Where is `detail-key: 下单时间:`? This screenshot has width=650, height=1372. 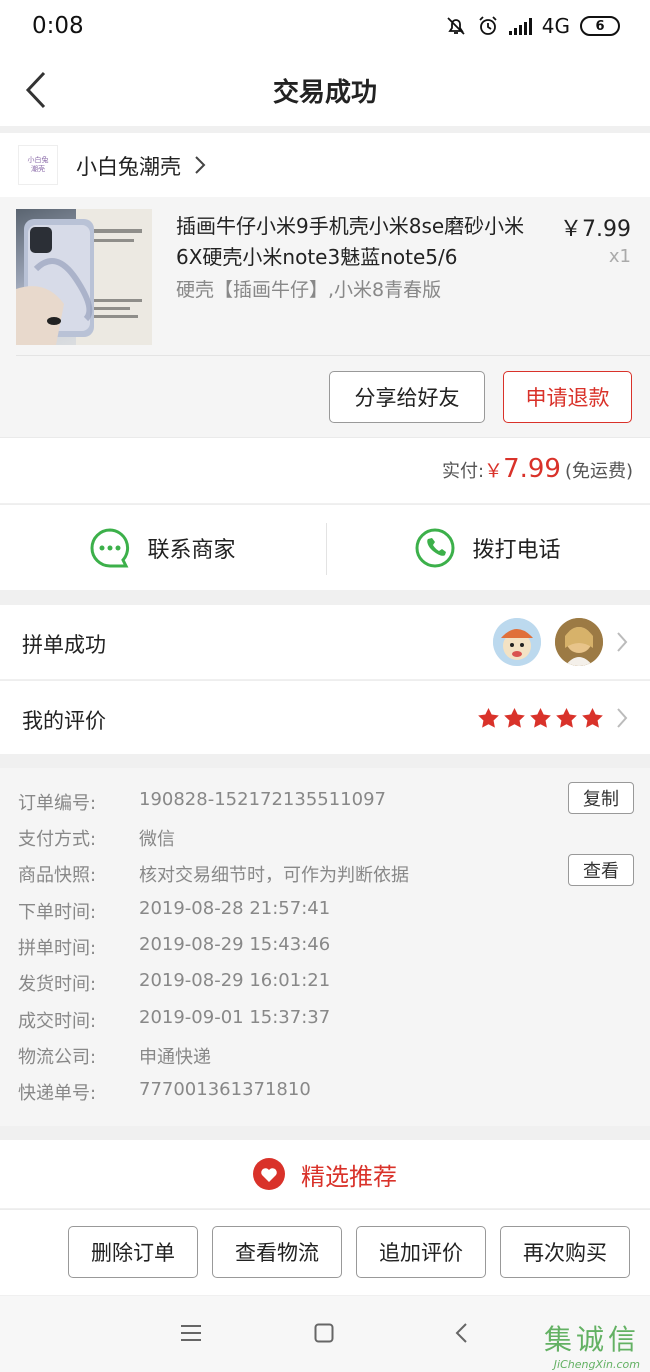 detail-key: 下单时间: is located at coordinates (57, 912).